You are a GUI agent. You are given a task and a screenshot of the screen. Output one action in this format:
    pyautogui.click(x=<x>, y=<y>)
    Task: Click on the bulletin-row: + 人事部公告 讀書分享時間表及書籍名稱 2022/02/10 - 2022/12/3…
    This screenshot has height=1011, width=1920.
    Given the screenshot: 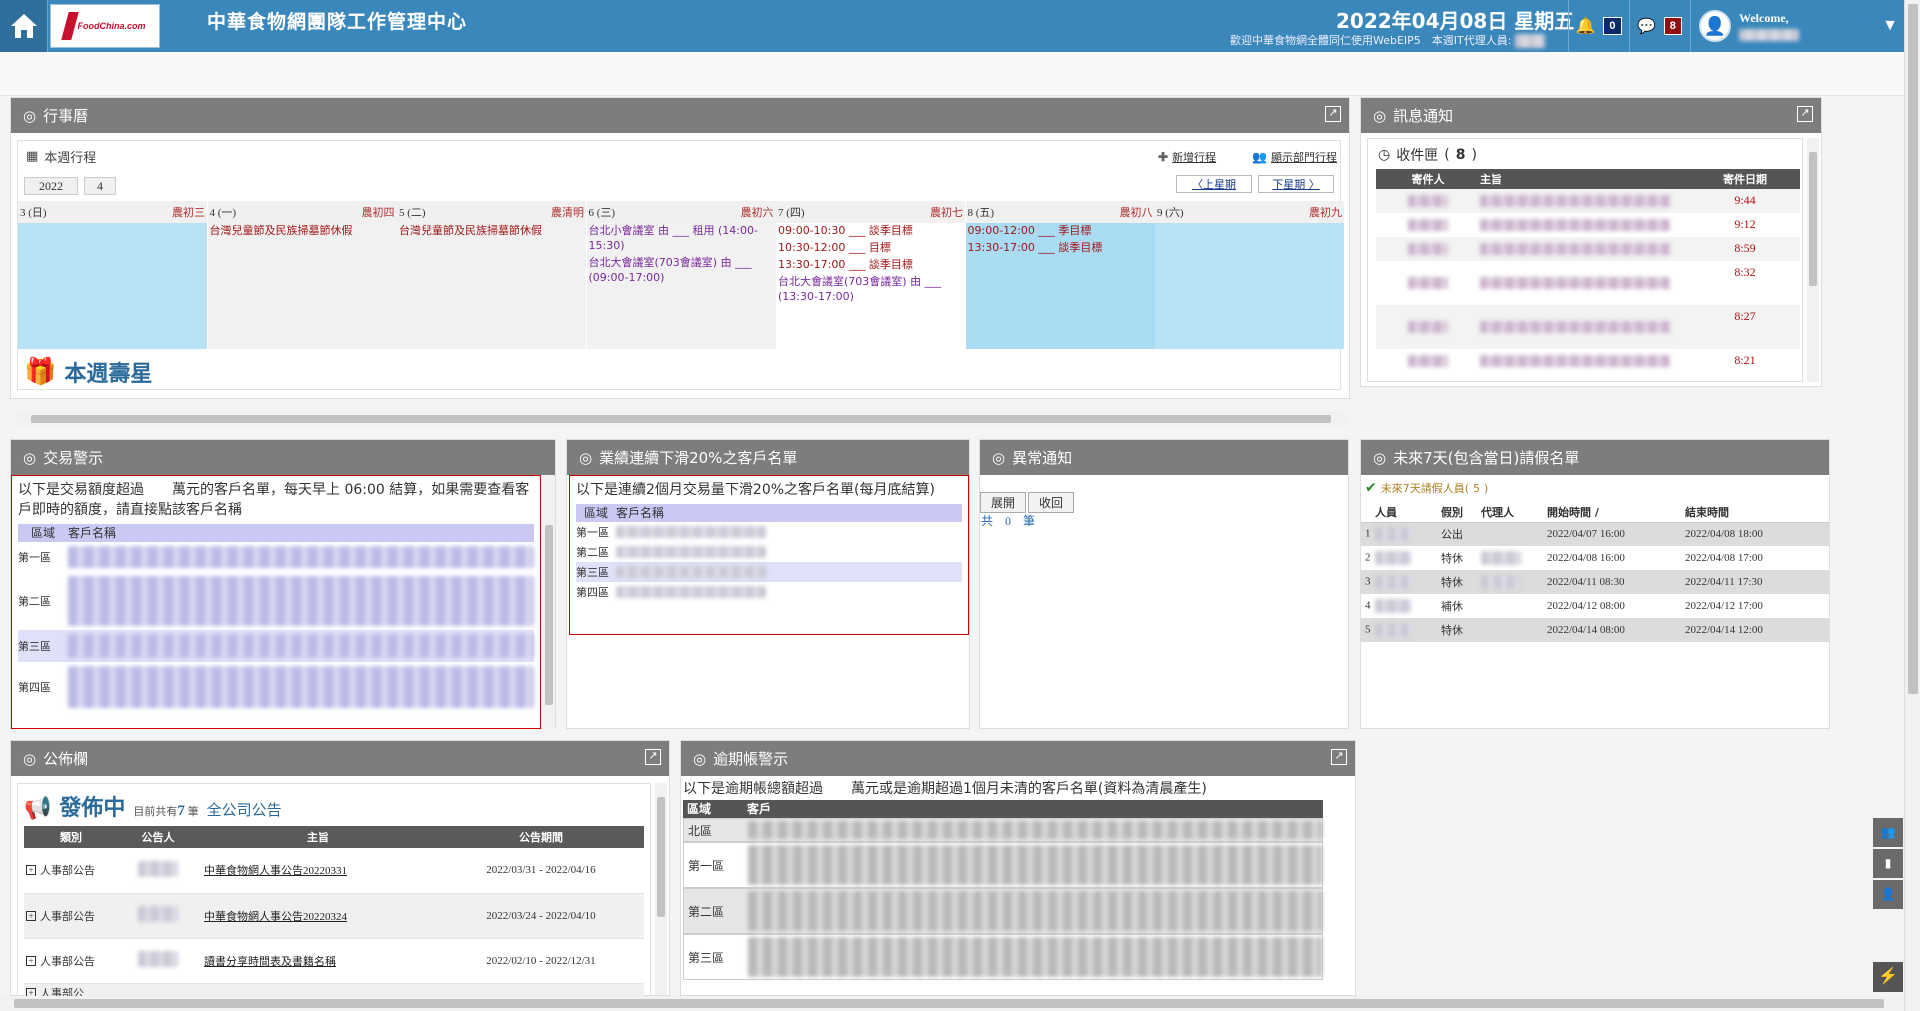 What is the action you would take?
    pyautogui.click(x=334, y=960)
    